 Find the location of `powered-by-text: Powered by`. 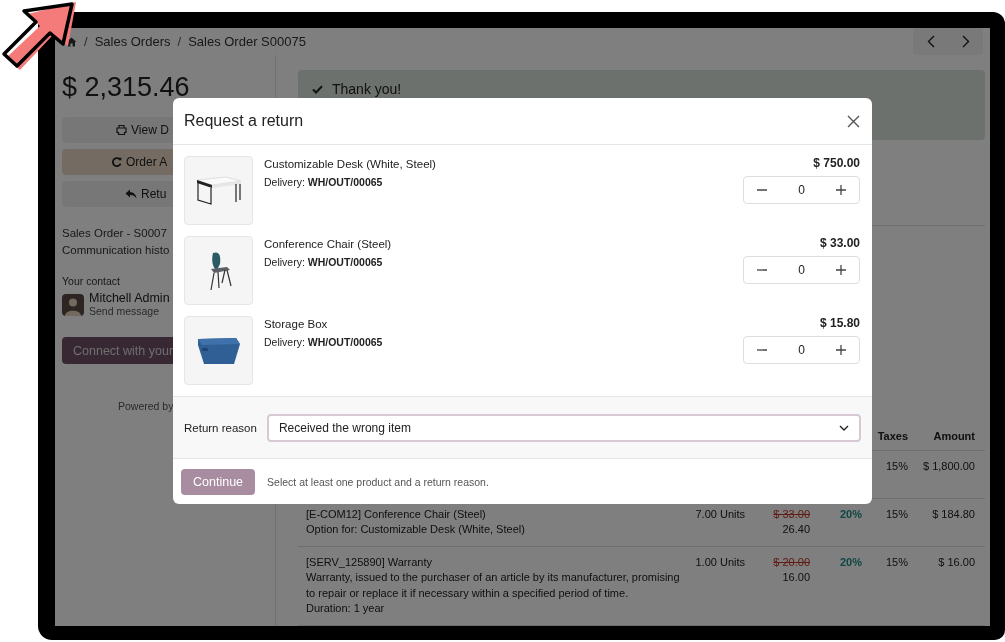

powered-by-text: Powered by is located at coordinates (146, 406).